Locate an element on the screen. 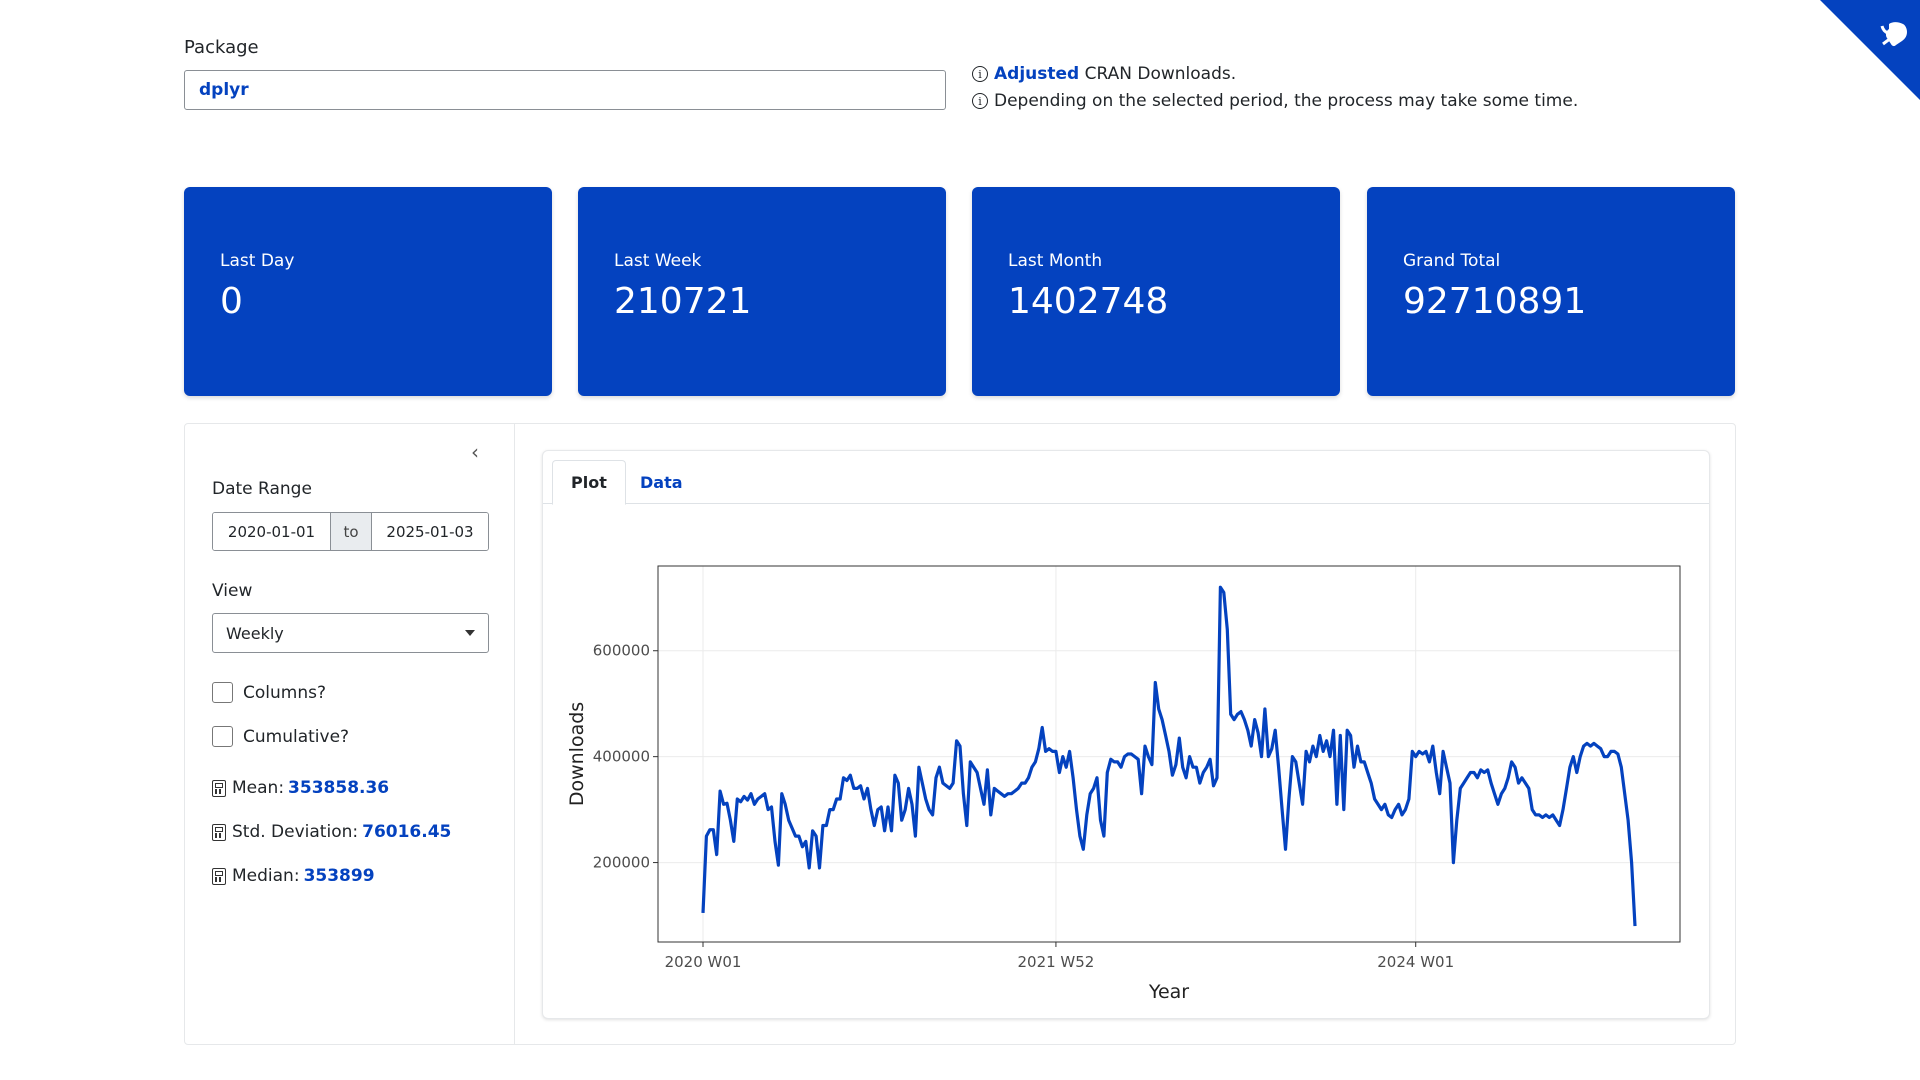  tab-bar: Plot Data is located at coordinates (1126, 478).